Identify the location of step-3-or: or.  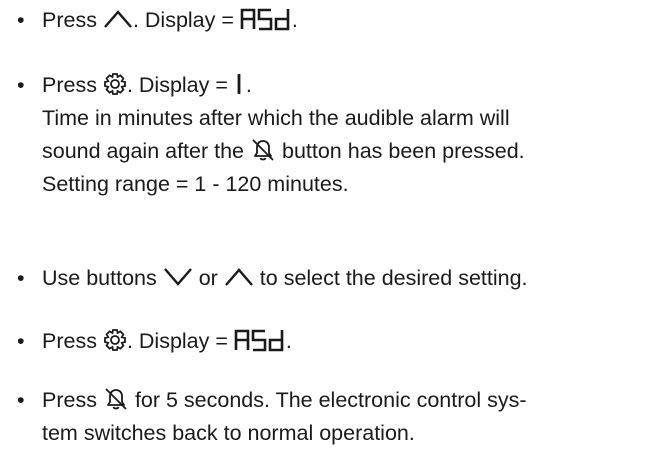
(208, 278).